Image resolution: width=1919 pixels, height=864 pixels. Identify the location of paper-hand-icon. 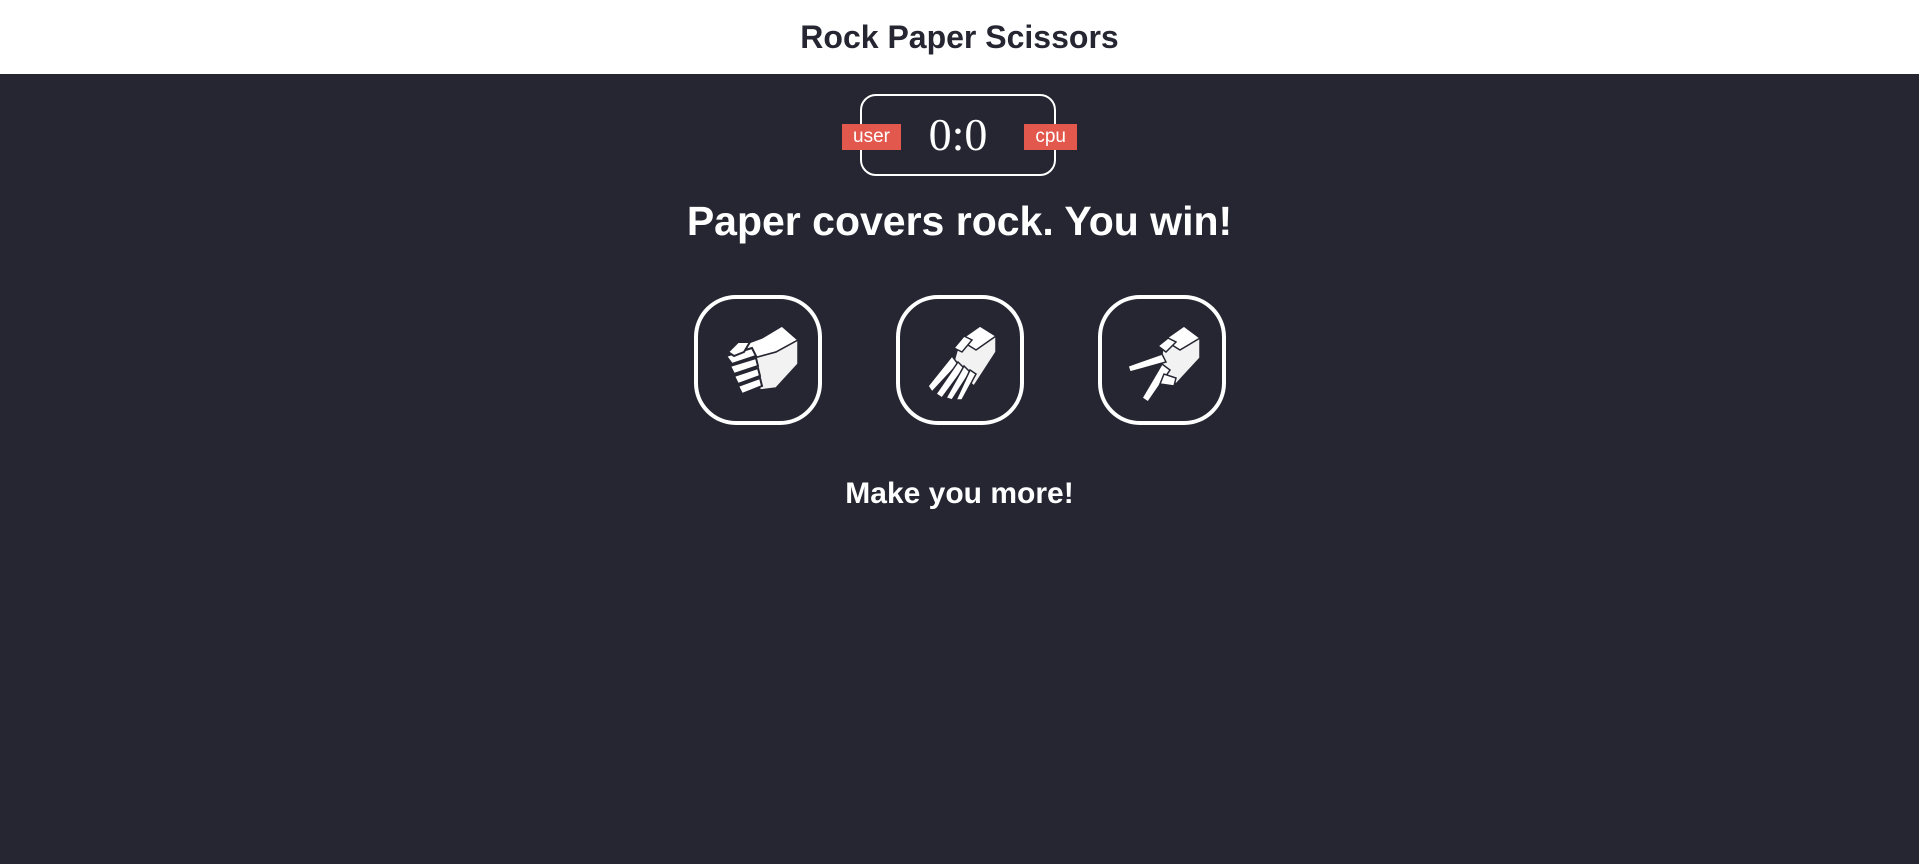
(962, 363).